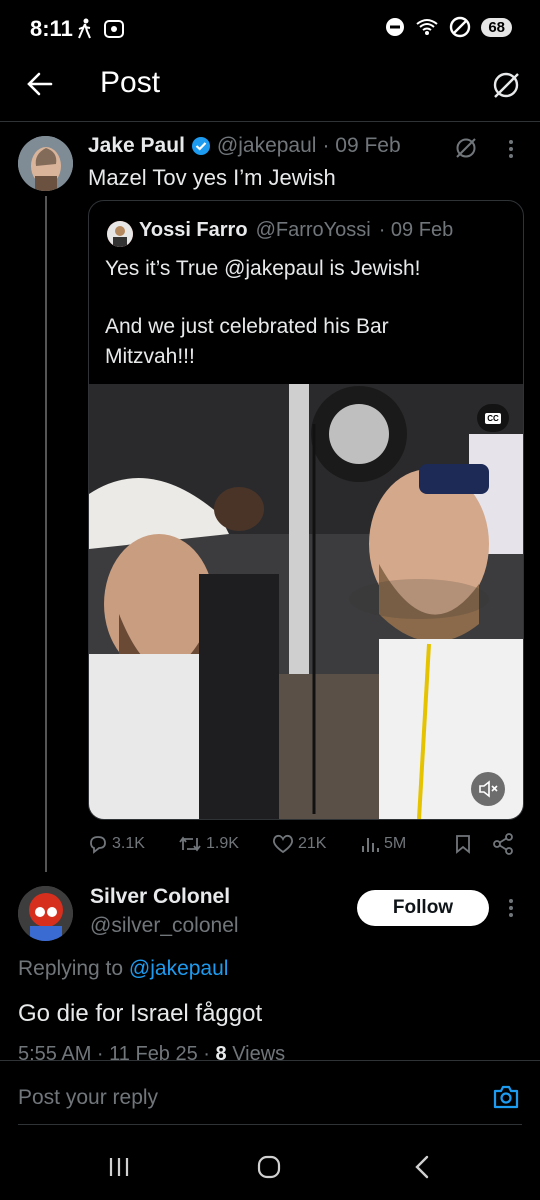 The width and height of the screenshot is (540, 1200). I want to click on captions-button: cc, so click(493, 418).